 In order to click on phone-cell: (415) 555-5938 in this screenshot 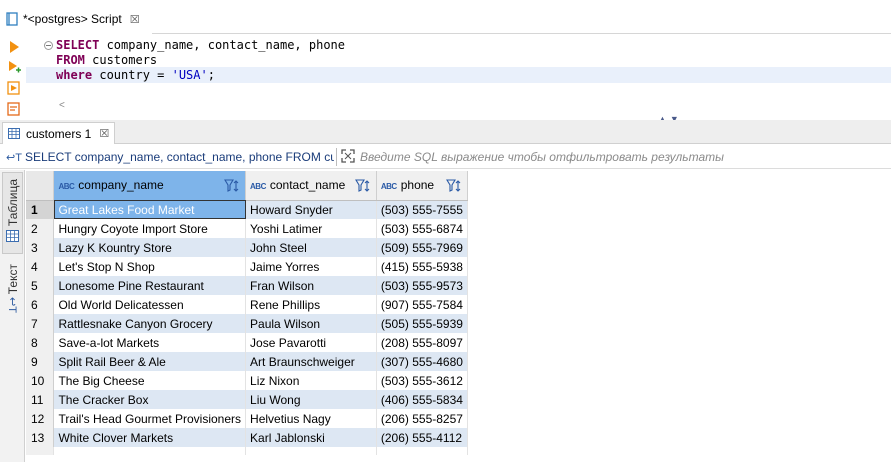, I will do `click(422, 266)`.